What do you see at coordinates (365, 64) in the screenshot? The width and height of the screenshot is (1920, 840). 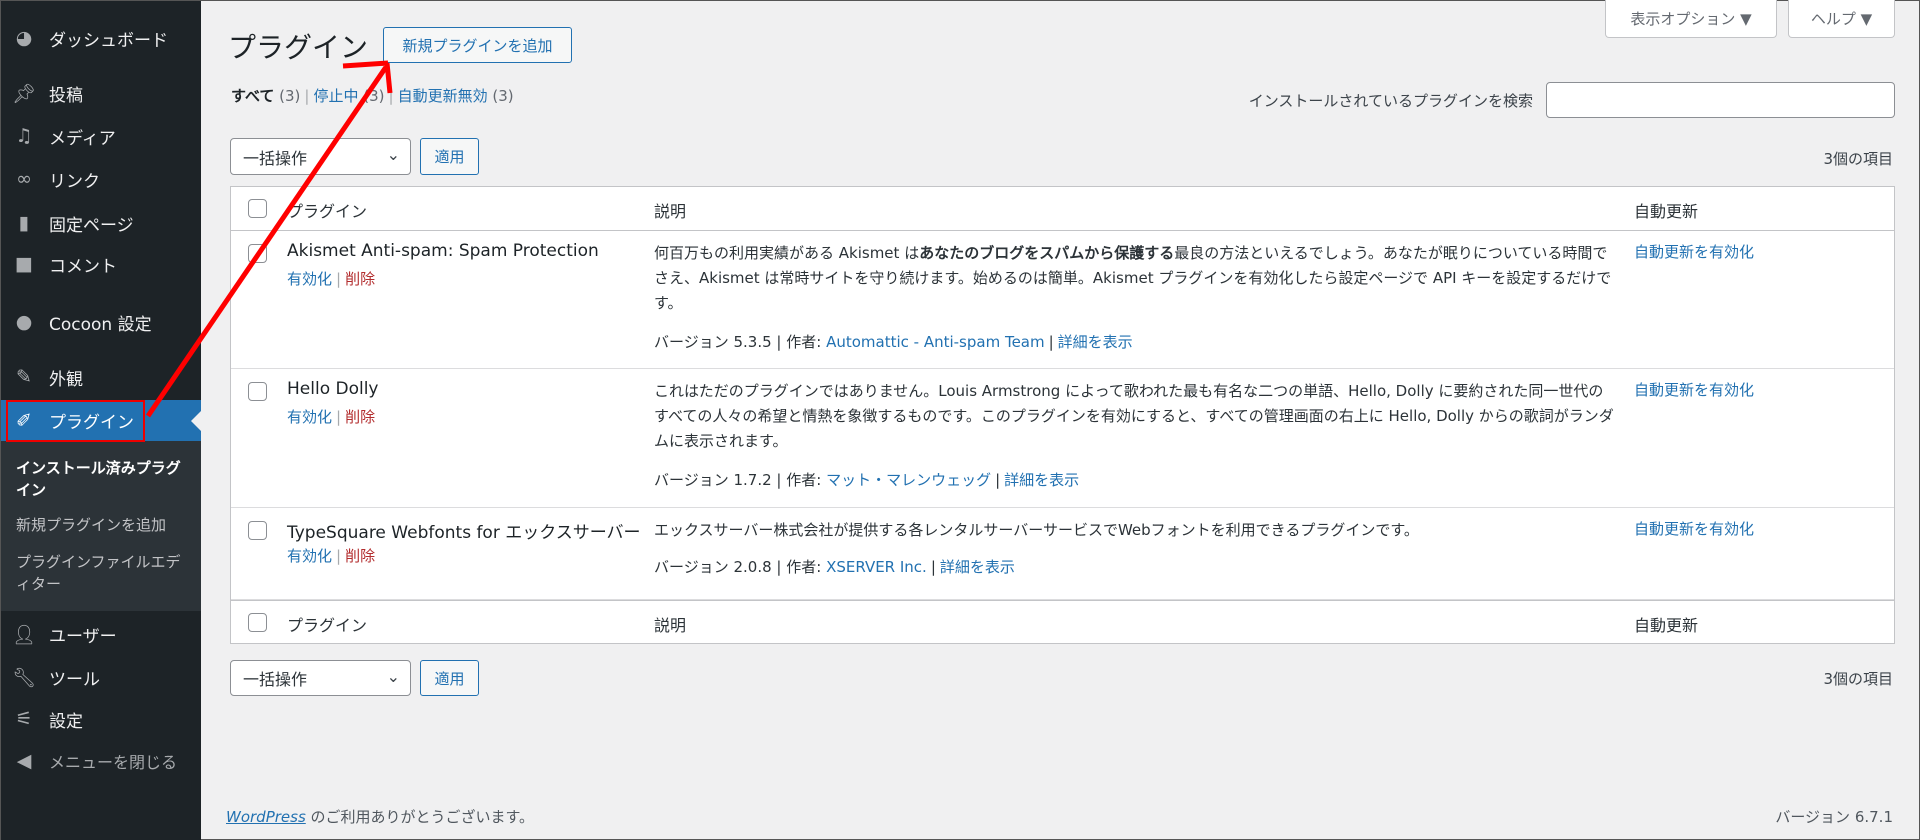 I see `arrow-head-left` at bounding box center [365, 64].